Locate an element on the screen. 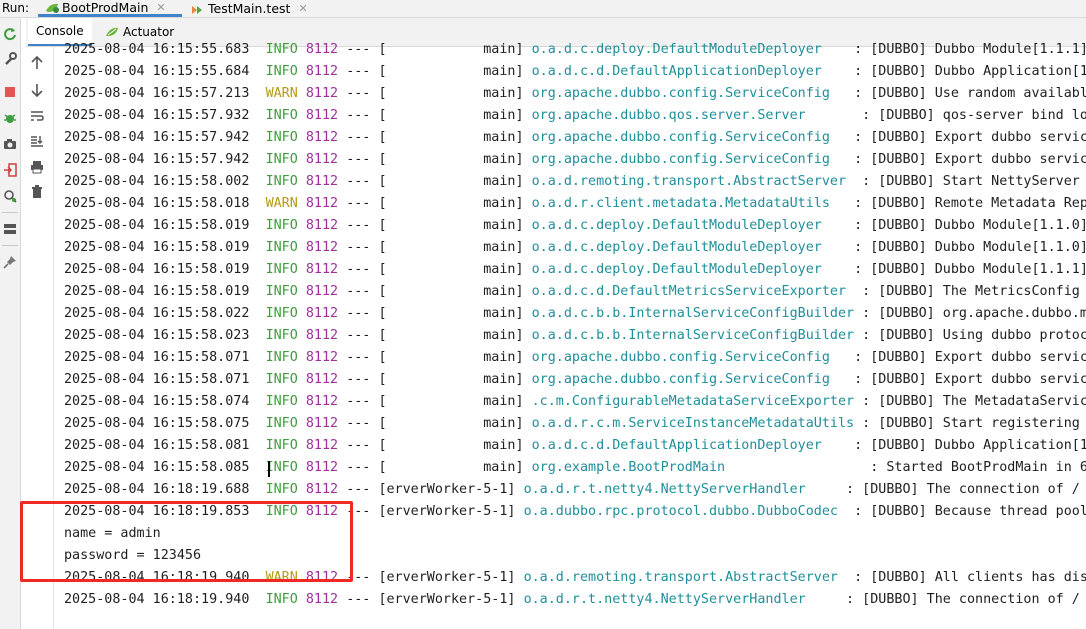  run-left-toolbar is located at coordinates (10, 323).